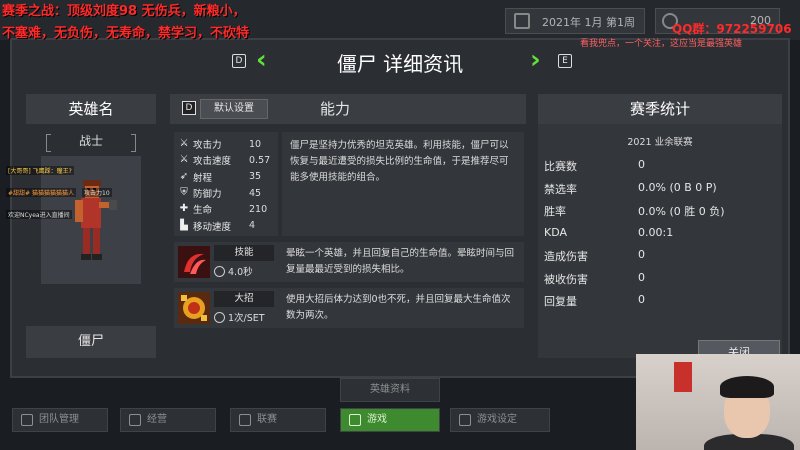 Image resolution: width=800 pixels, height=450 pixels. I want to click on season-value: 0.0% (0 胜 0 负), so click(681, 211).